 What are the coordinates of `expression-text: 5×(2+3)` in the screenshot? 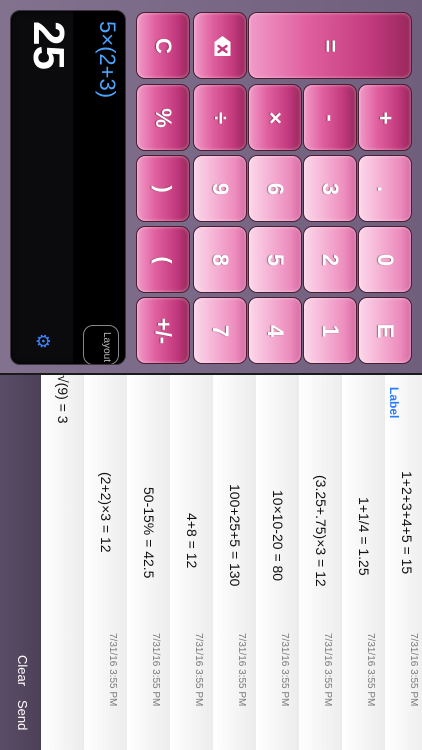 It's located at (107, 60).